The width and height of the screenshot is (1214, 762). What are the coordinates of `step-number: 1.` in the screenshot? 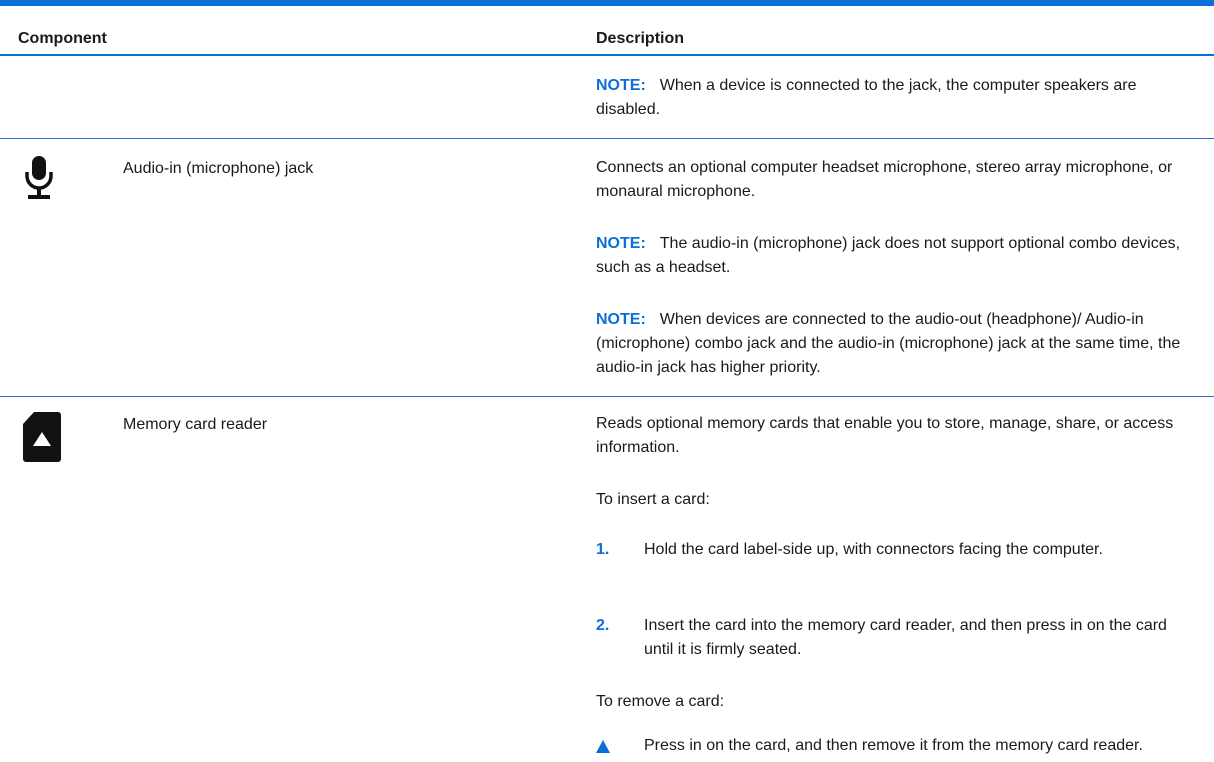 It's located at (603, 549).